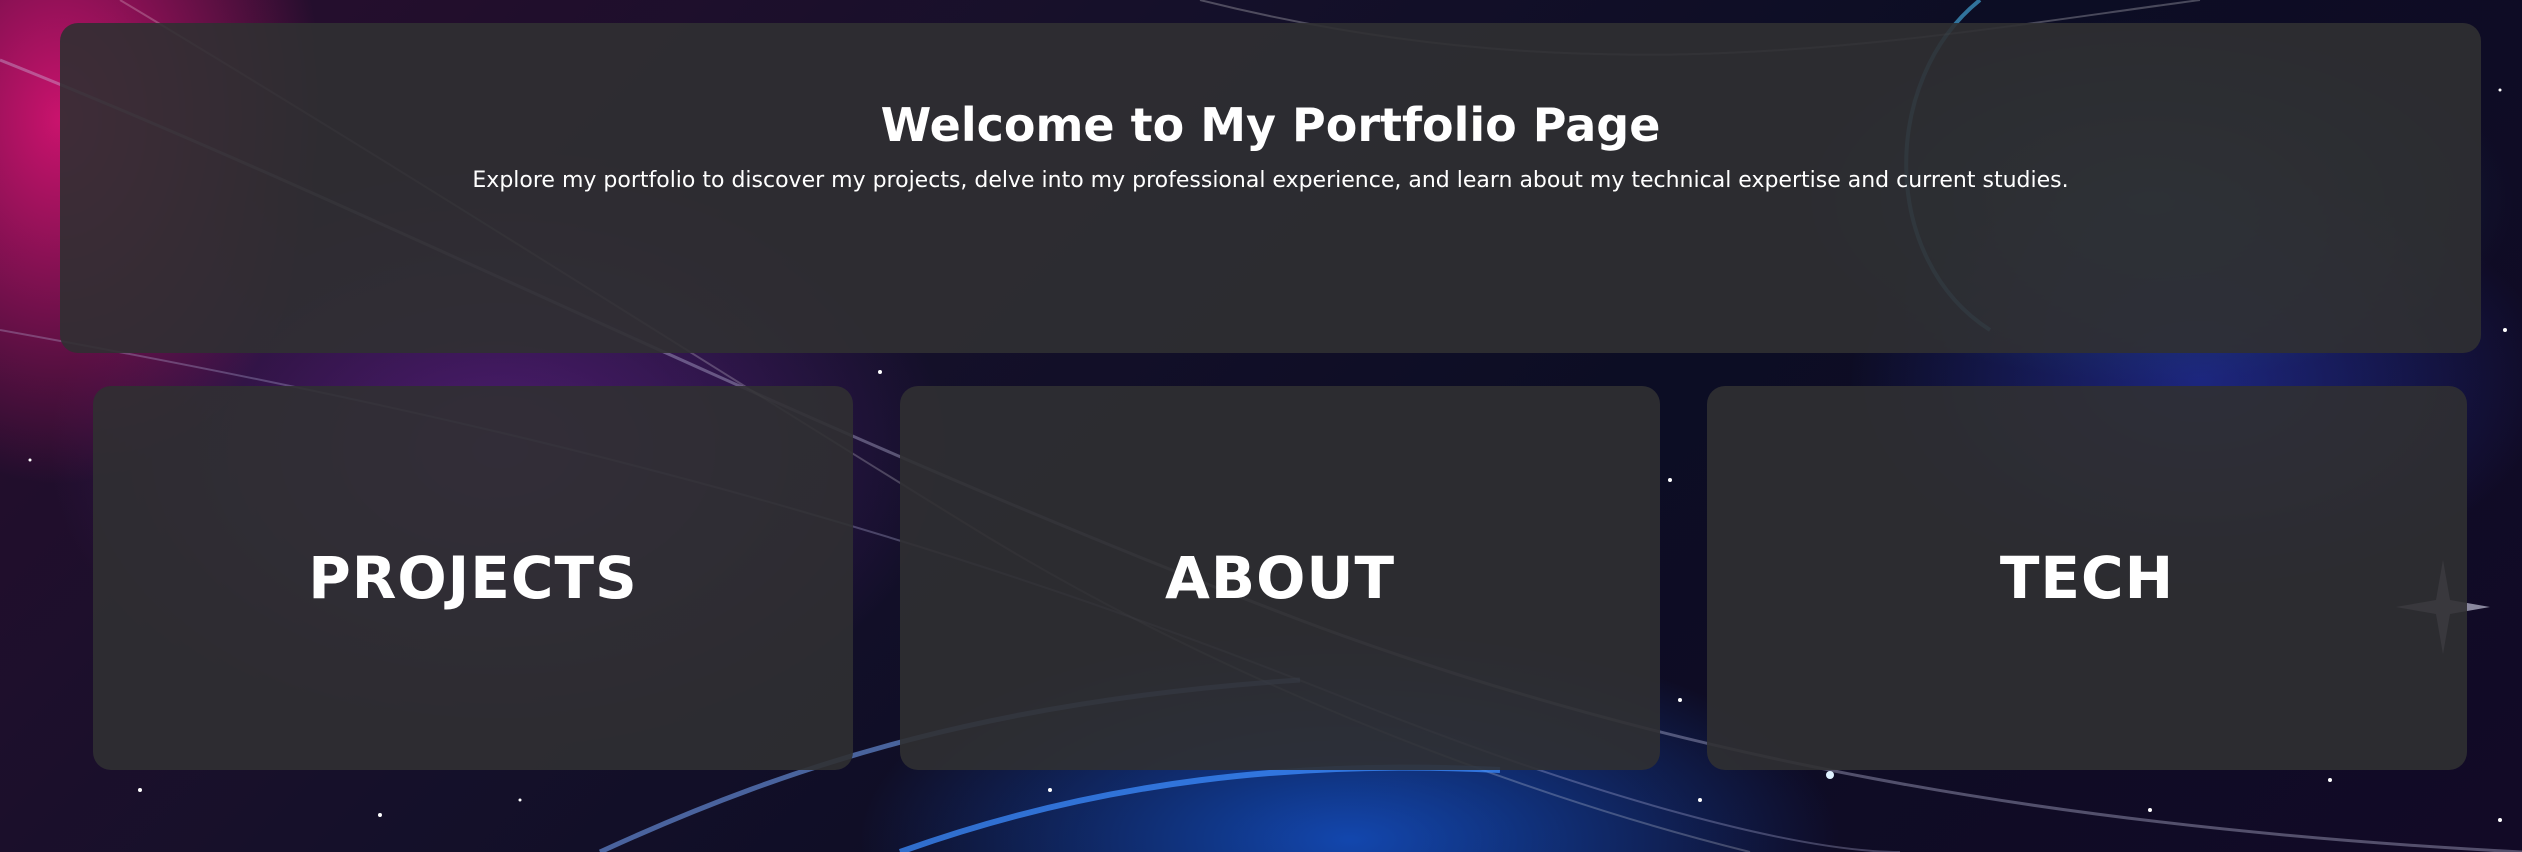 The height and width of the screenshot is (852, 2522). What do you see at coordinates (1199, 808) in the screenshot?
I see `light-streak` at bounding box center [1199, 808].